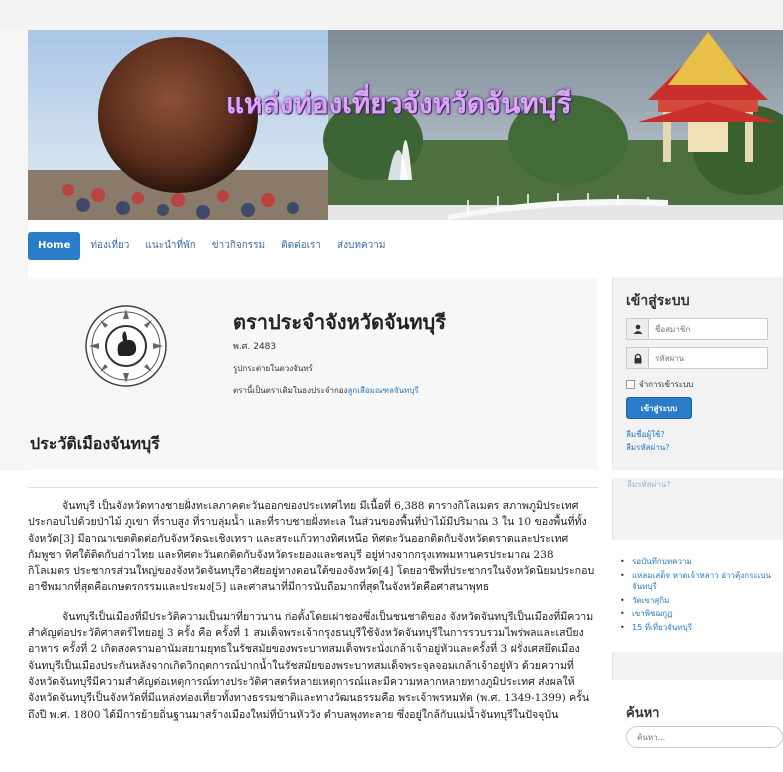 This screenshot has width=783, height=772. I want to click on search-input, so click(704, 737).